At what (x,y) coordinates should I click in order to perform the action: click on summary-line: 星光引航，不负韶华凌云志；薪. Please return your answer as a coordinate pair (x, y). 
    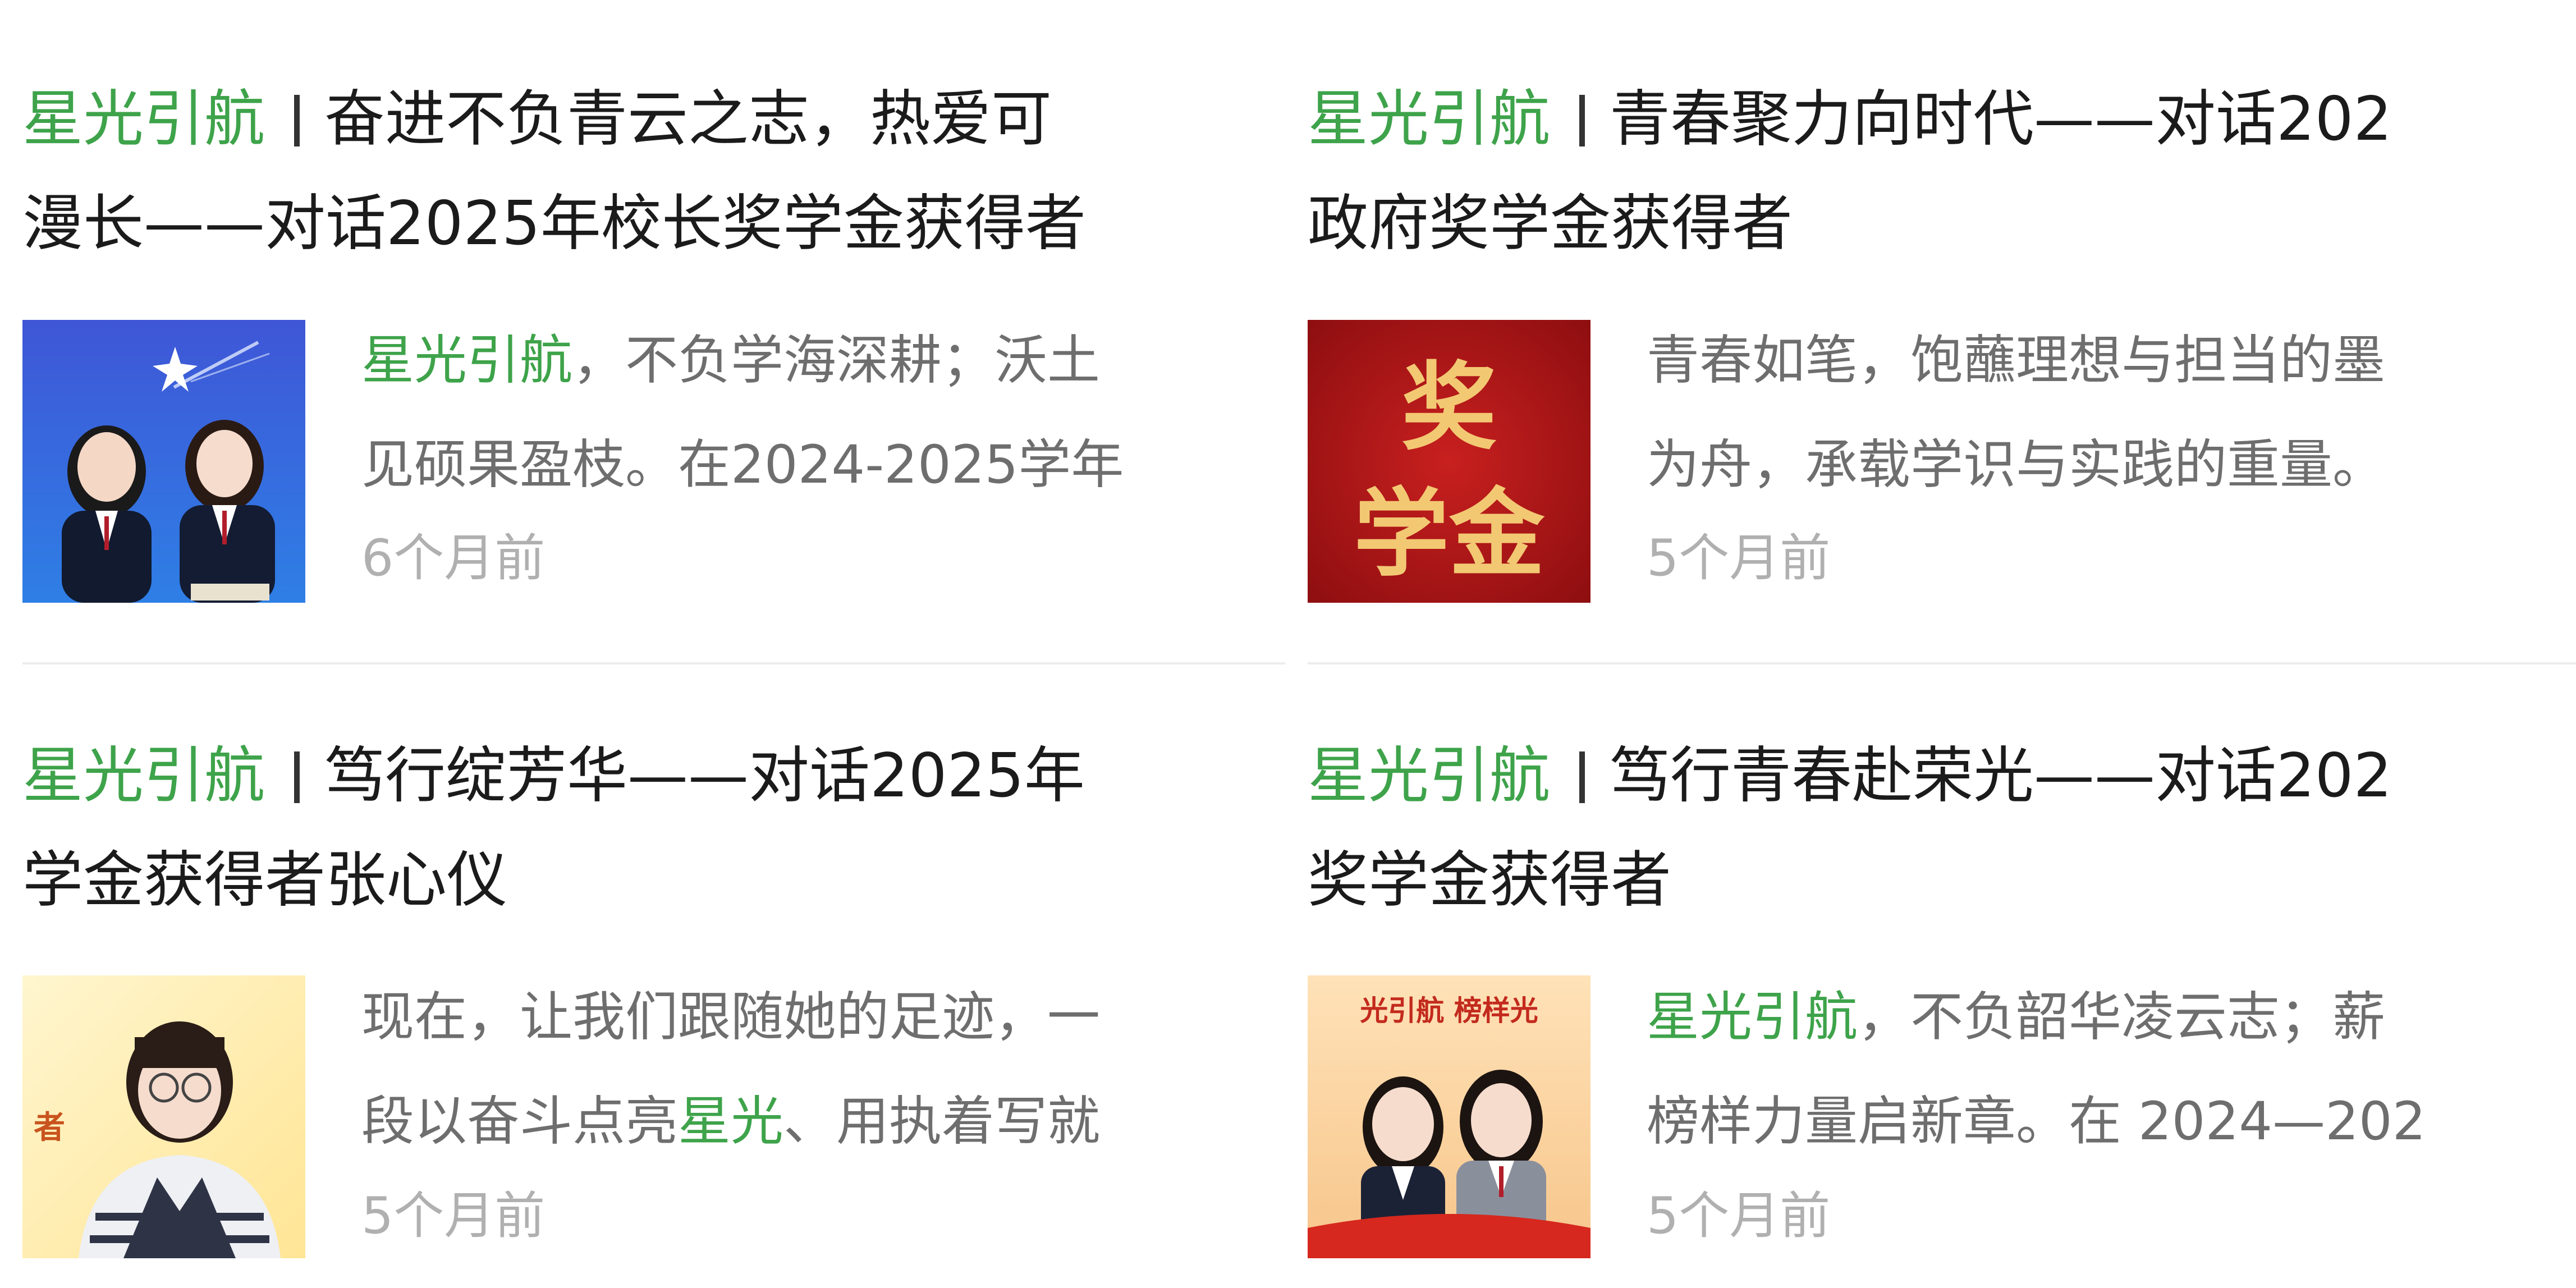
    Looking at the image, I should click on (2111, 1017).